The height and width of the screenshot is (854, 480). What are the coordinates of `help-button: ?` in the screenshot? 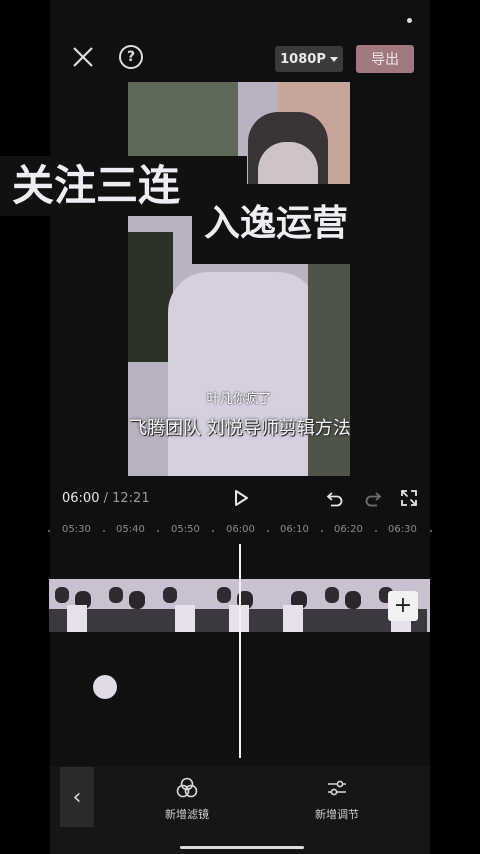 It's located at (131, 57).